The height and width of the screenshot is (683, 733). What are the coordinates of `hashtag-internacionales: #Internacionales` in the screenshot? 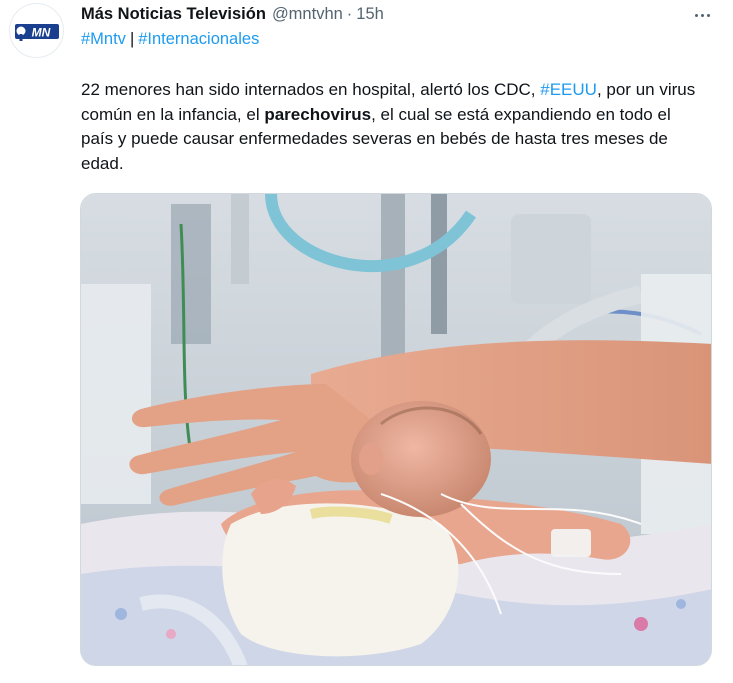 It's located at (198, 39).